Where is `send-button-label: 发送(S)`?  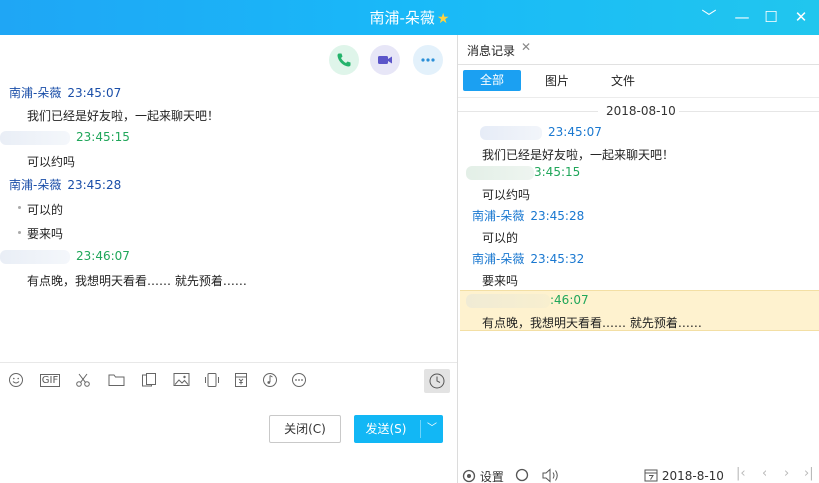 send-button-label: 发送(S) is located at coordinates (386, 429).